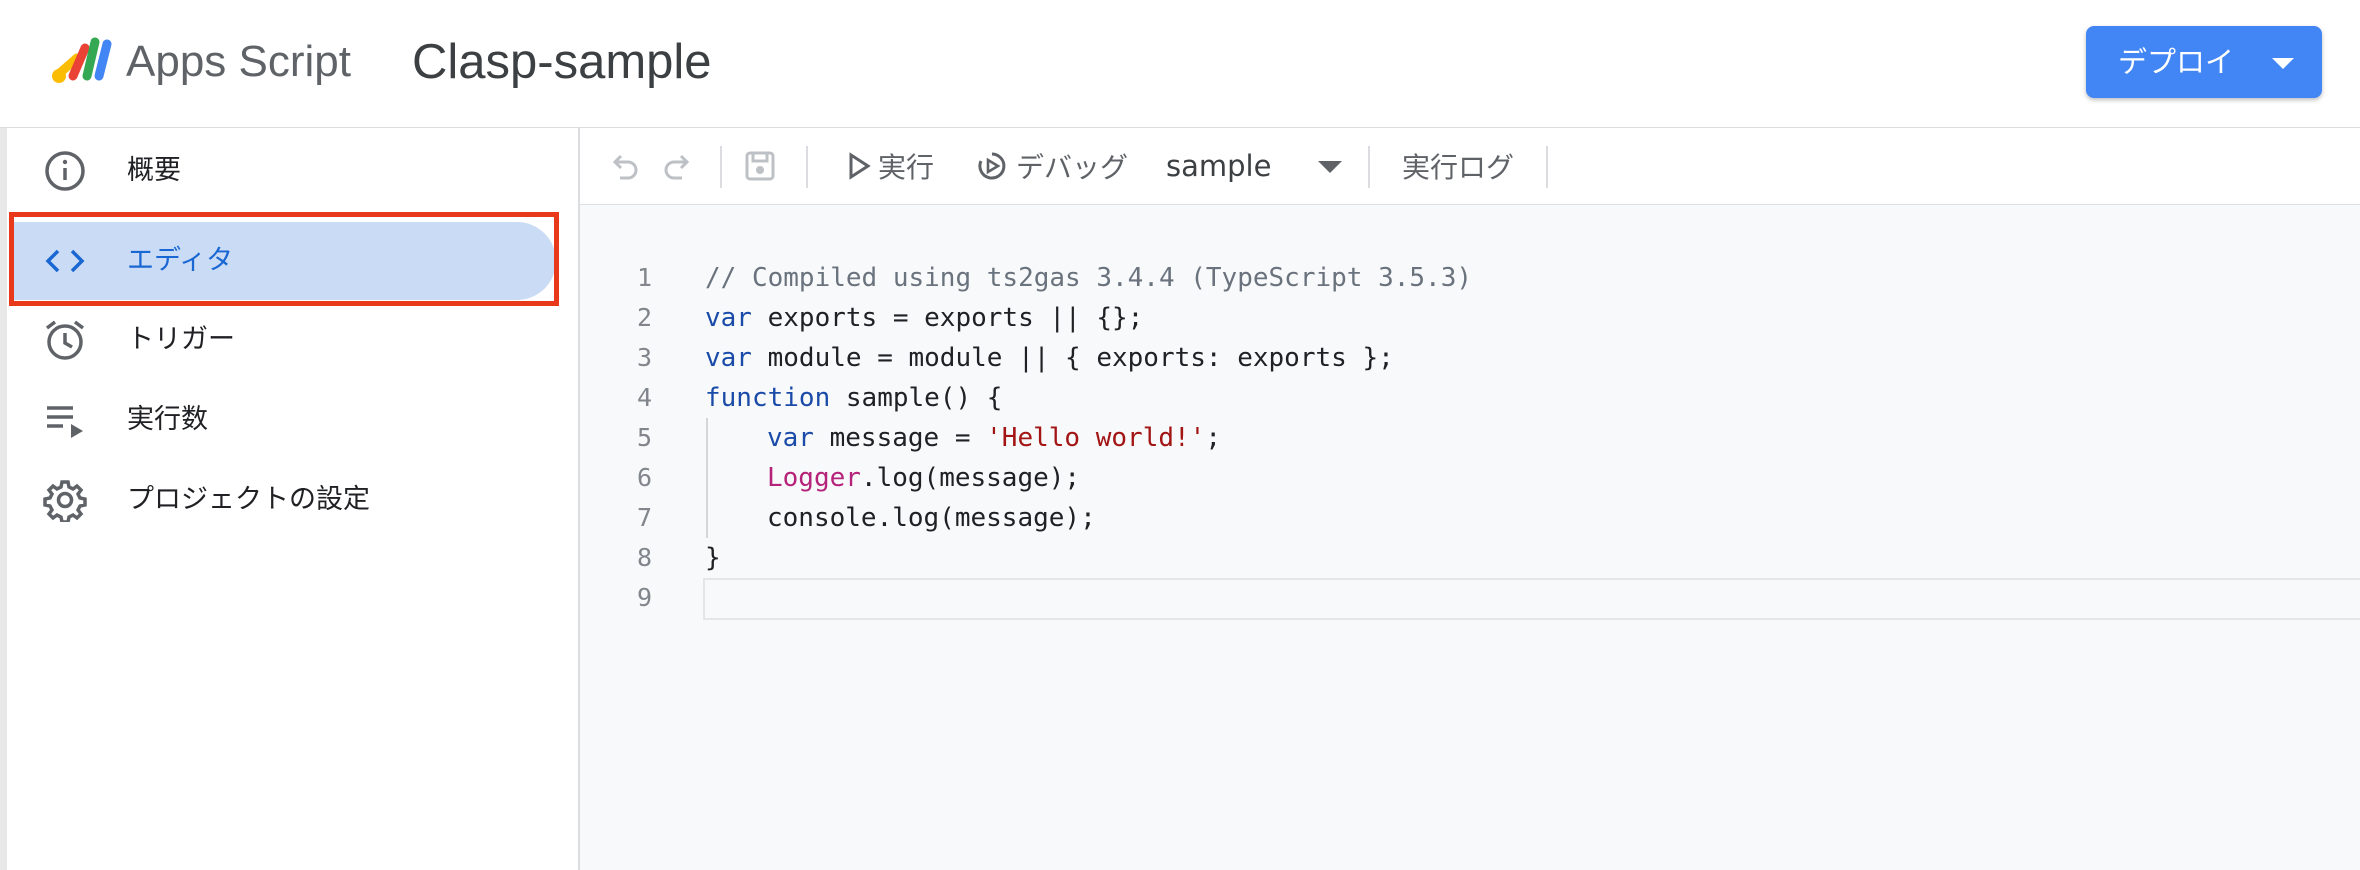 The height and width of the screenshot is (870, 2360). I want to click on editor-toolbar: 実行 デバッグ sample 実行ログ, so click(1470, 166).